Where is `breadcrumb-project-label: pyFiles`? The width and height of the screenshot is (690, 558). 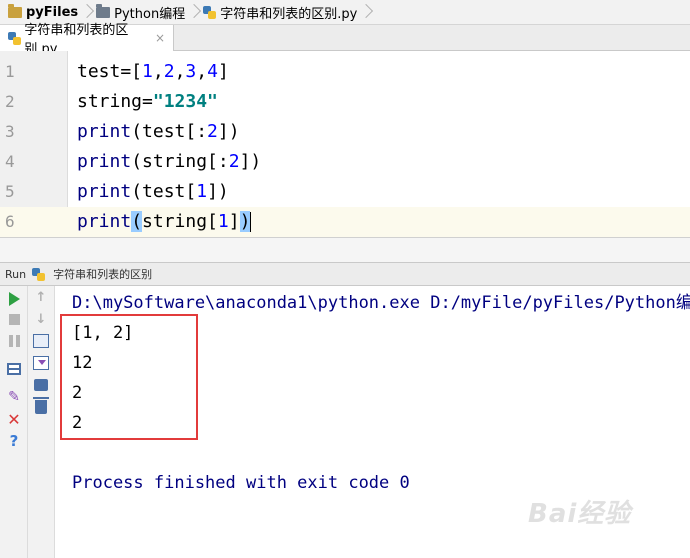
breadcrumb-project-label: pyFiles is located at coordinates (52, 12).